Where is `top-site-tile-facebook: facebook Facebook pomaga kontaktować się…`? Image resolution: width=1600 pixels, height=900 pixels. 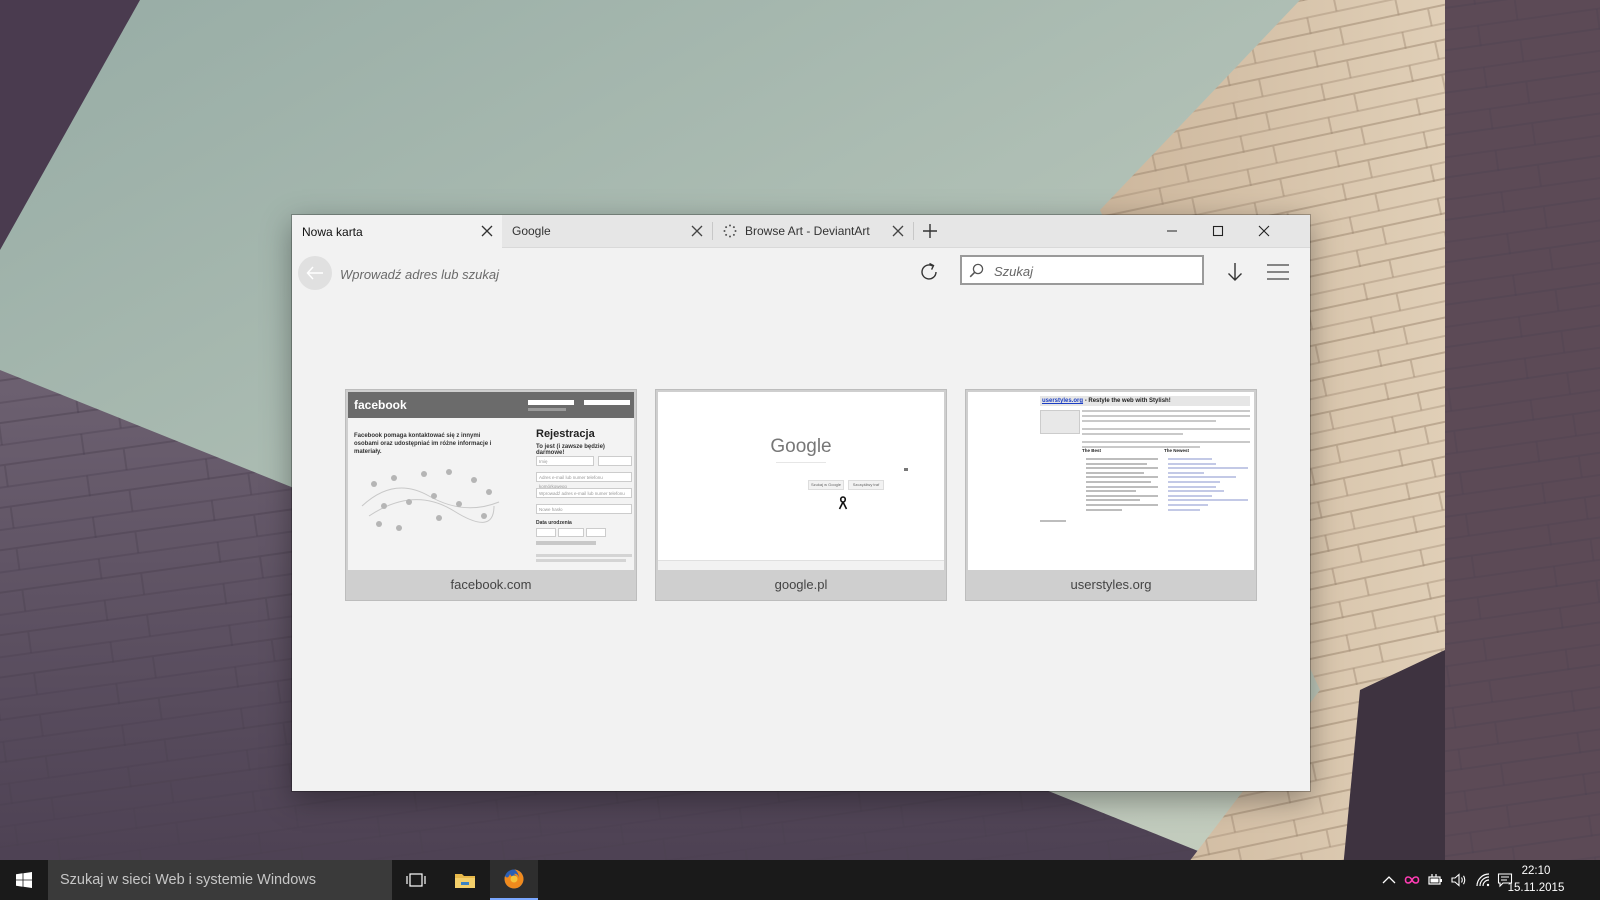 top-site-tile-facebook: facebook Facebook pomaga kontaktować się… is located at coordinates (491, 495).